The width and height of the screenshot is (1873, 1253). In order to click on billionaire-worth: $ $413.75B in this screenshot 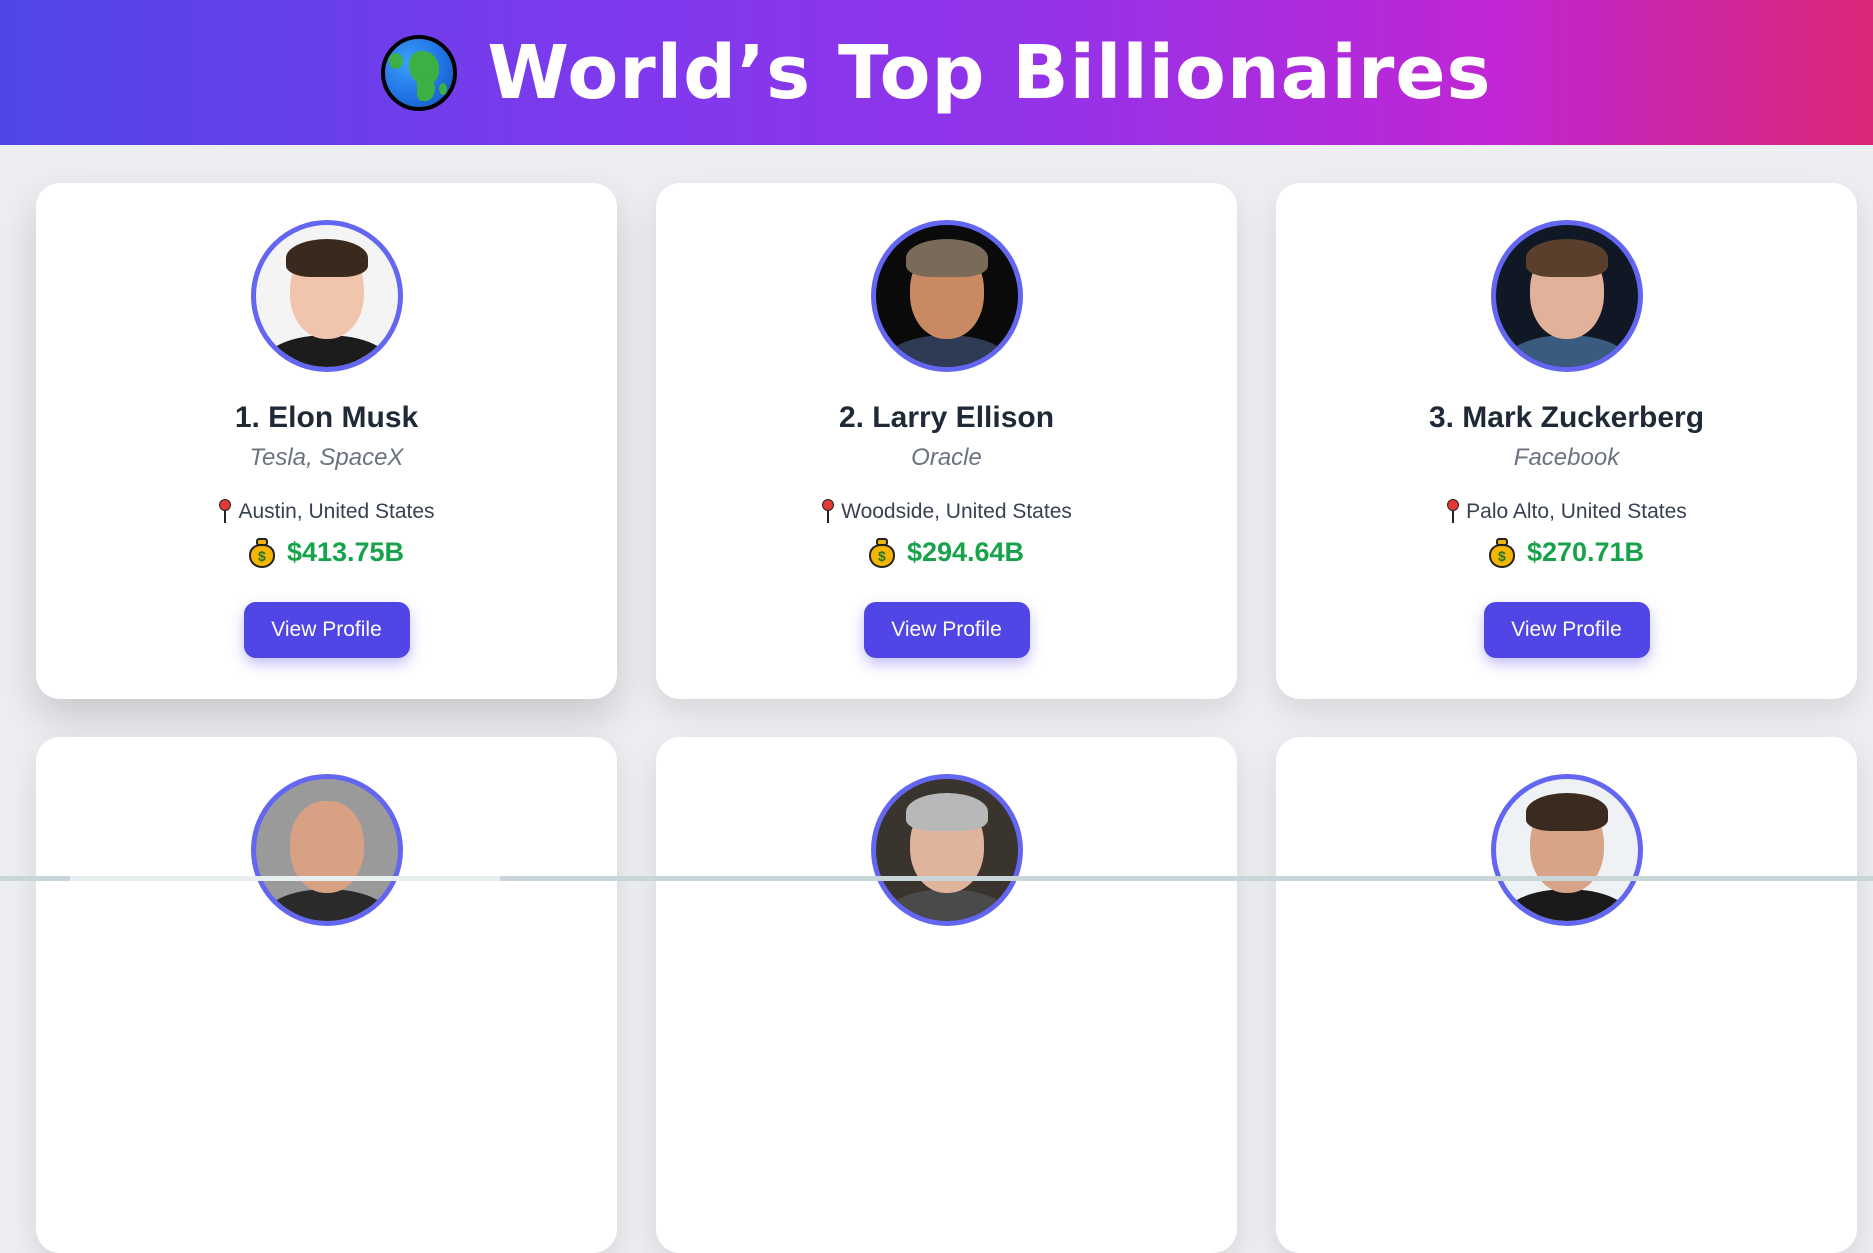, I will do `click(326, 552)`.